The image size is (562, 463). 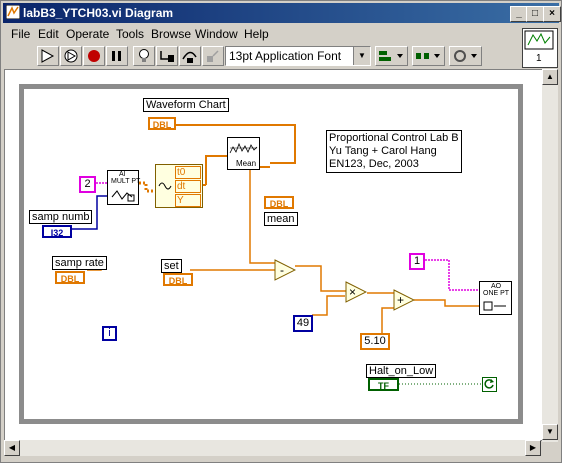 What do you see at coordinates (188, 186) in the screenshot?
I see `waveform-port-dt: dt` at bounding box center [188, 186].